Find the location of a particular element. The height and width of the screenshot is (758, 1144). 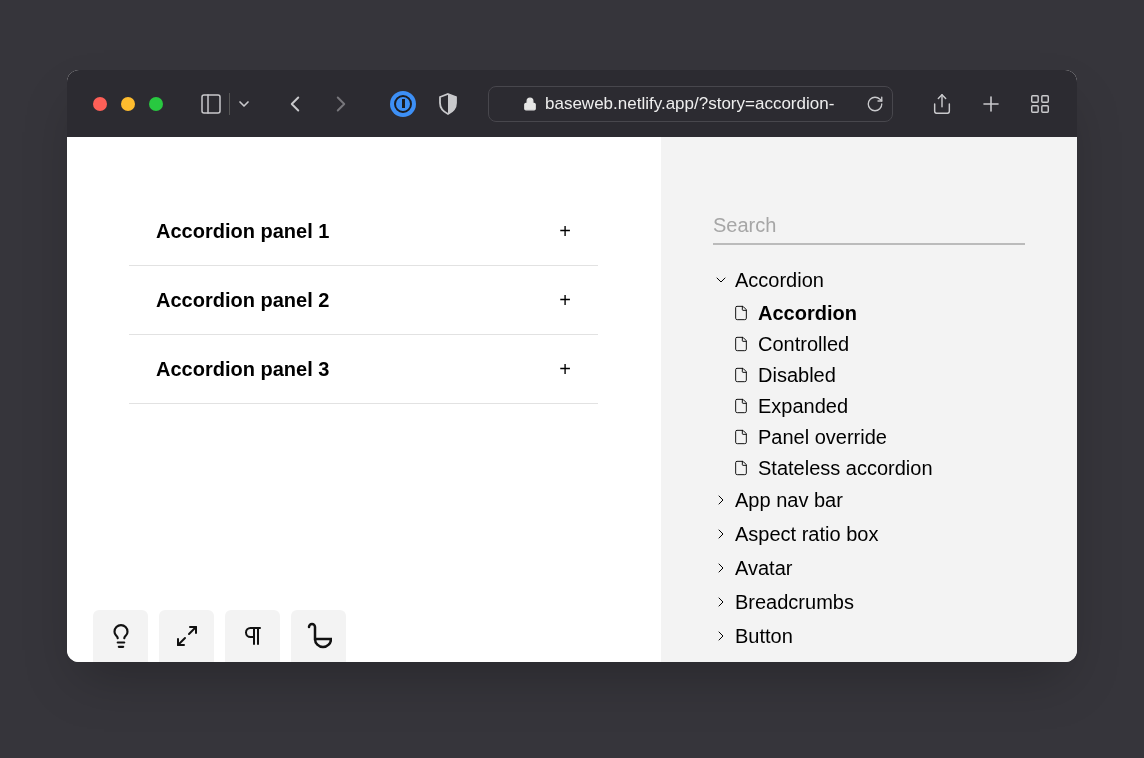

reload-icon is located at coordinates (875, 103).